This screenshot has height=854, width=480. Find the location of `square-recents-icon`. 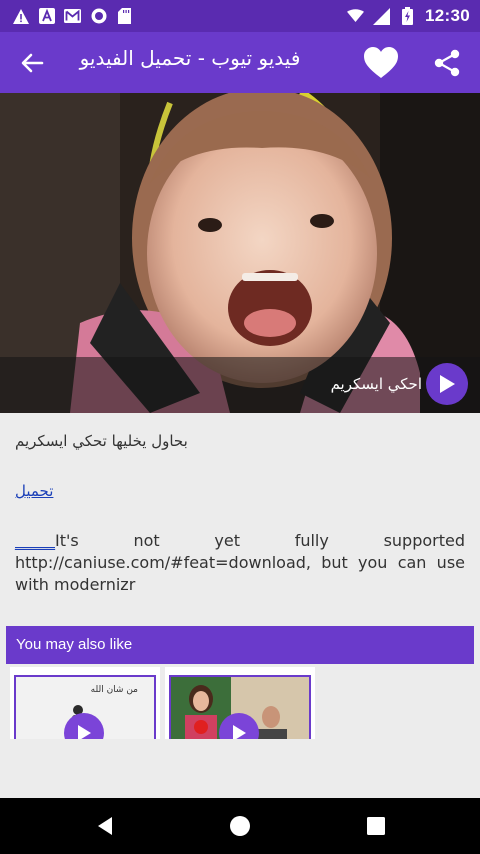

square-recents-icon is located at coordinates (376, 826).